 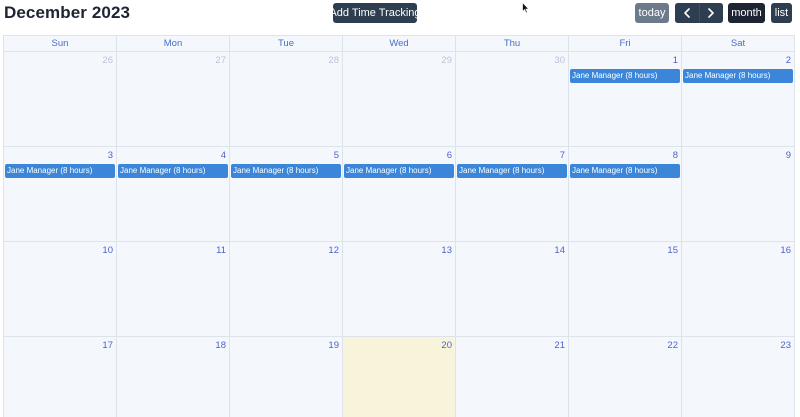 What do you see at coordinates (107, 60) in the screenshot?
I see `day-number: 26` at bounding box center [107, 60].